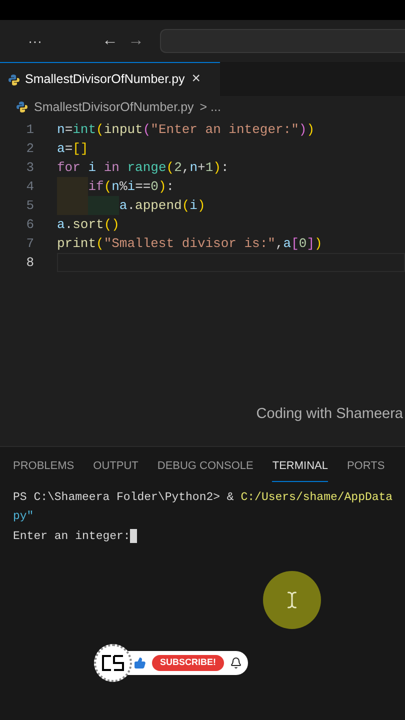 The width and height of the screenshot is (405, 720). Describe the element at coordinates (24, 517) in the screenshot. I see `terminal-text: py"` at that location.